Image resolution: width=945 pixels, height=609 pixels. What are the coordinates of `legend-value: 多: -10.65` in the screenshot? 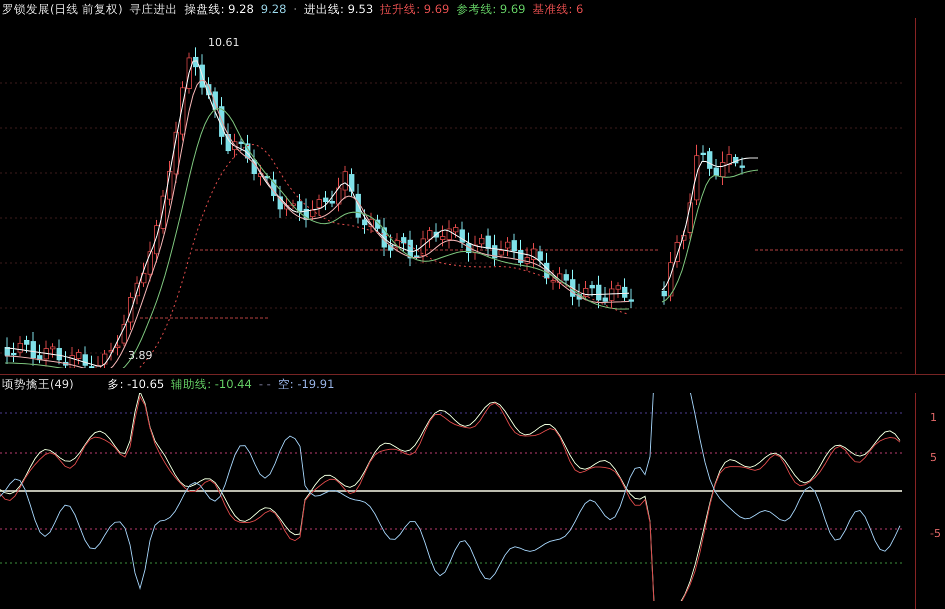 It's located at (136, 384).